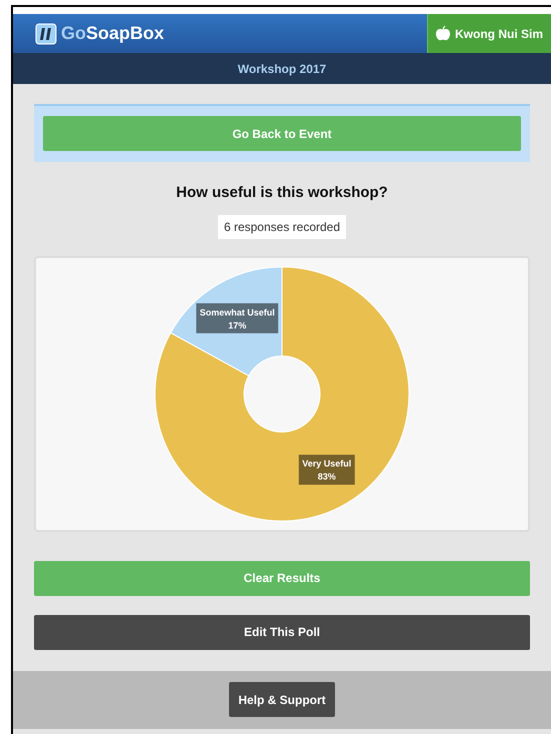 The height and width of the screenshot is (734, 551). I want to click on action-button: Edit This Poll, so click(282, 632).